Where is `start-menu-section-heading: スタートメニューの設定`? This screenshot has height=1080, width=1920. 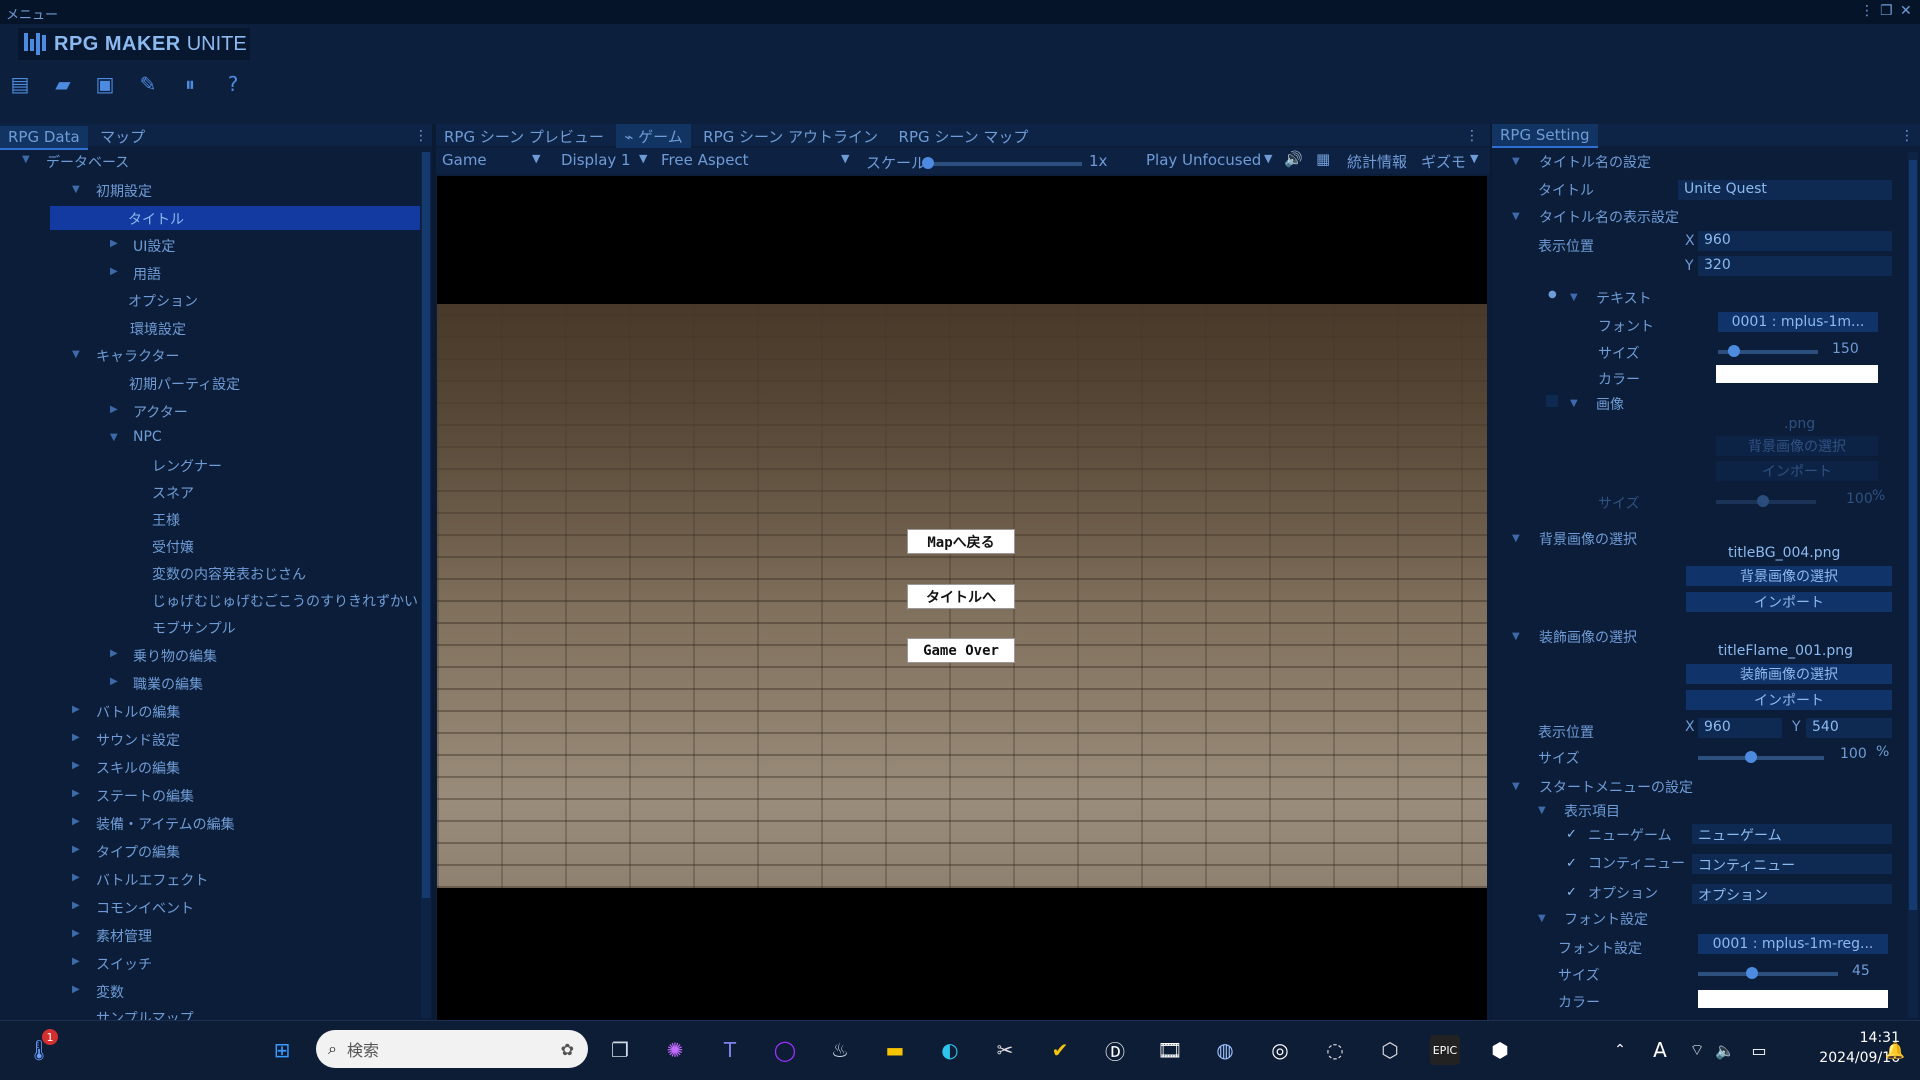
start-menu-section-heading: スタートメニューの設定 is located at coordinates (1616, 787).